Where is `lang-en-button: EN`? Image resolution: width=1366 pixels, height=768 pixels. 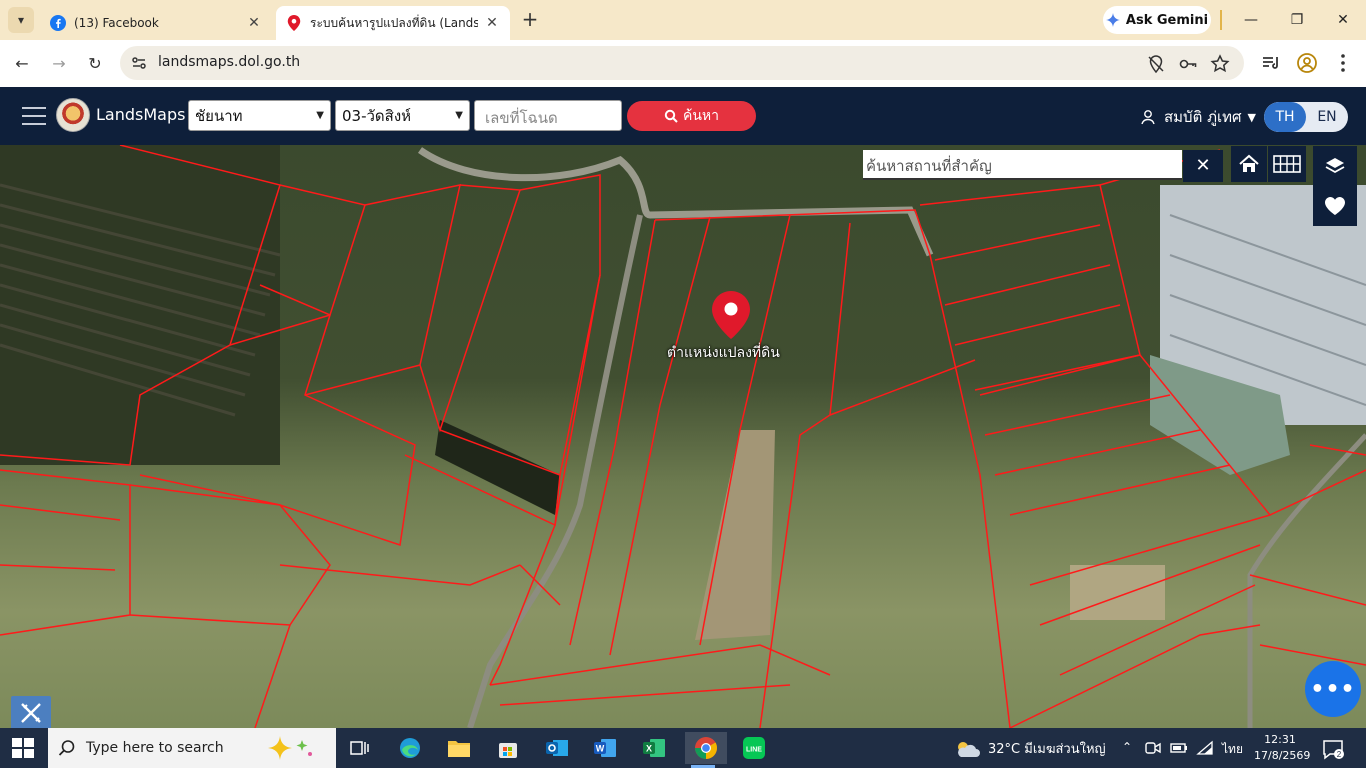
lang-en-button: EN is located at coordinates (1327, 117).